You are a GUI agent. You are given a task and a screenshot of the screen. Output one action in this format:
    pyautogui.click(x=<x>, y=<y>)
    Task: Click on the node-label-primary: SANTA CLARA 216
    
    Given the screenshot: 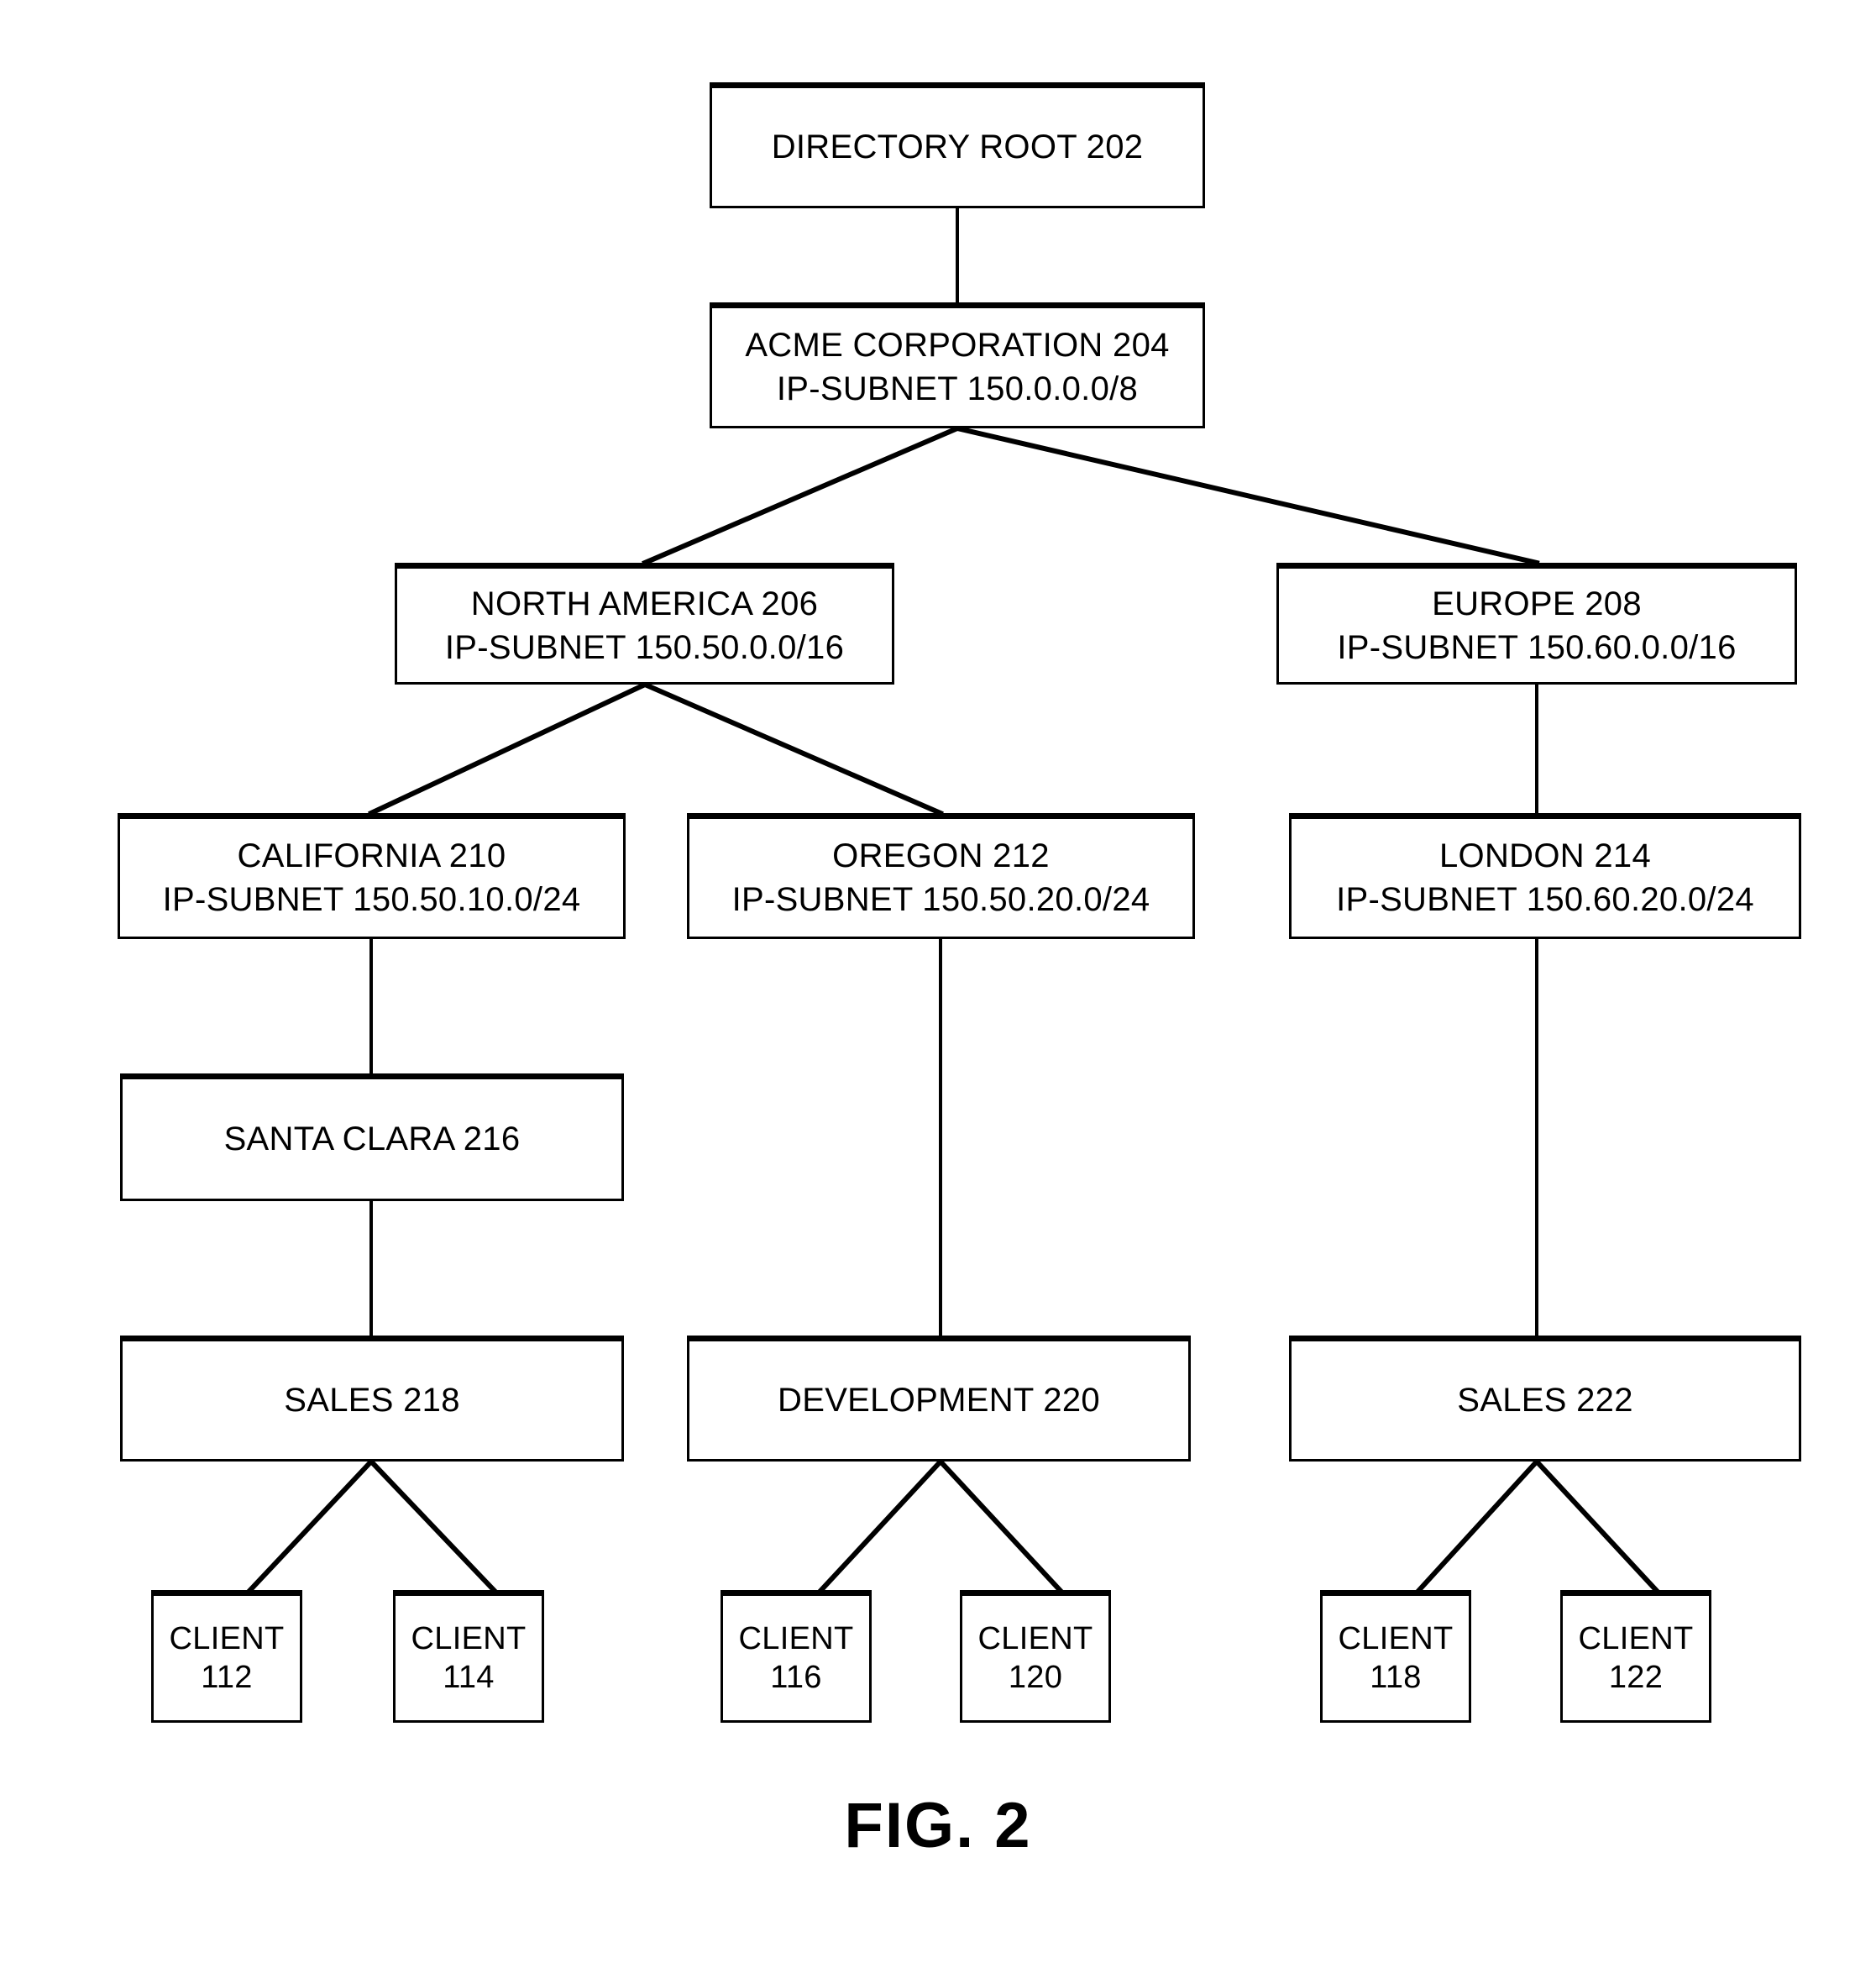 What is the action you would take?
    pyautogui.click(x=372, y=1138)
    